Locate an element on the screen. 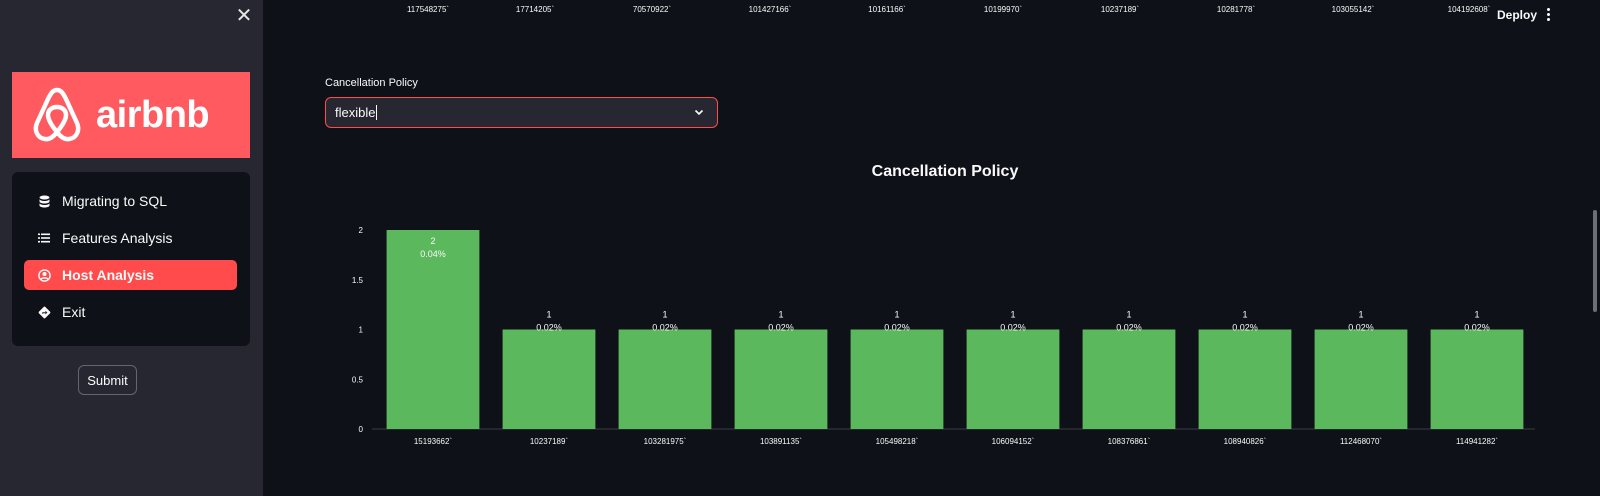 This screenshot has height=496, width=1600. x-tick-label: 114941282` is located at coordinates (1477, 441).